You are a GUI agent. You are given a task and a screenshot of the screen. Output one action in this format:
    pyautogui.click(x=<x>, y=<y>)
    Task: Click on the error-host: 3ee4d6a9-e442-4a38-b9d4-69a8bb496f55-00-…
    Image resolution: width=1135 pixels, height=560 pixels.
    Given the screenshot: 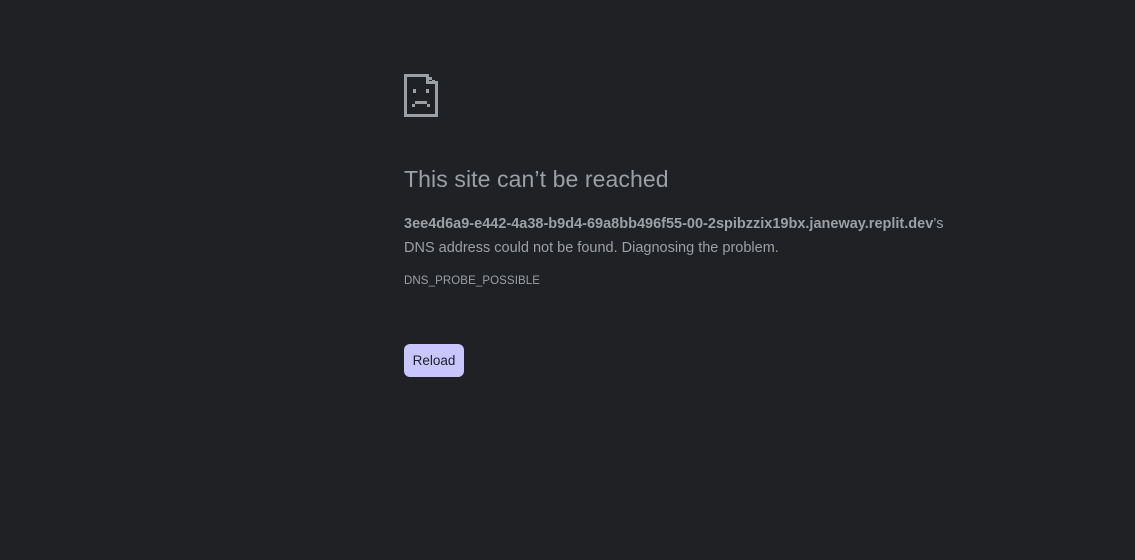 What is the action you would take?
    pyautogui.click(x=669, y=224)
    